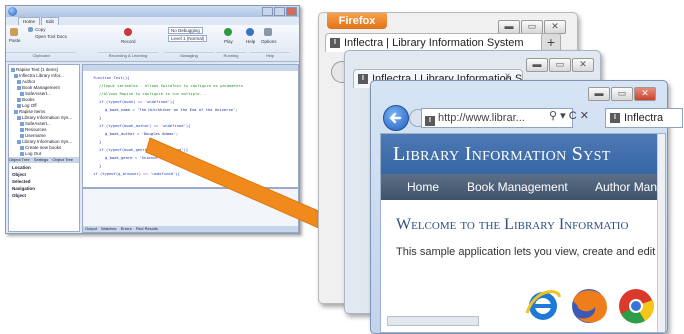 The width and height of the screenshot is (684, 334). What do you see at coordinates (569, 115) in the screenshot?
I see `address-bar-icons: ⚲ ▾ C ✕` at bounding box center [569, 115].